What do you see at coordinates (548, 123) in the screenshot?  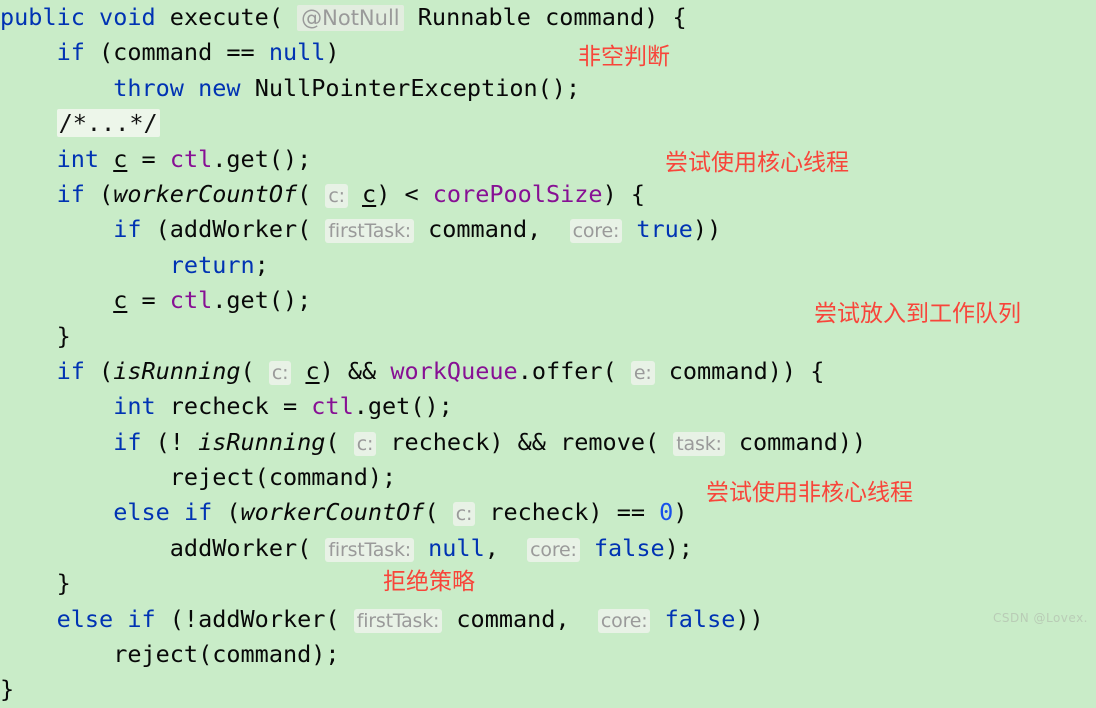 I see `code-line: /*...*/` at bounding box center [548, 123].